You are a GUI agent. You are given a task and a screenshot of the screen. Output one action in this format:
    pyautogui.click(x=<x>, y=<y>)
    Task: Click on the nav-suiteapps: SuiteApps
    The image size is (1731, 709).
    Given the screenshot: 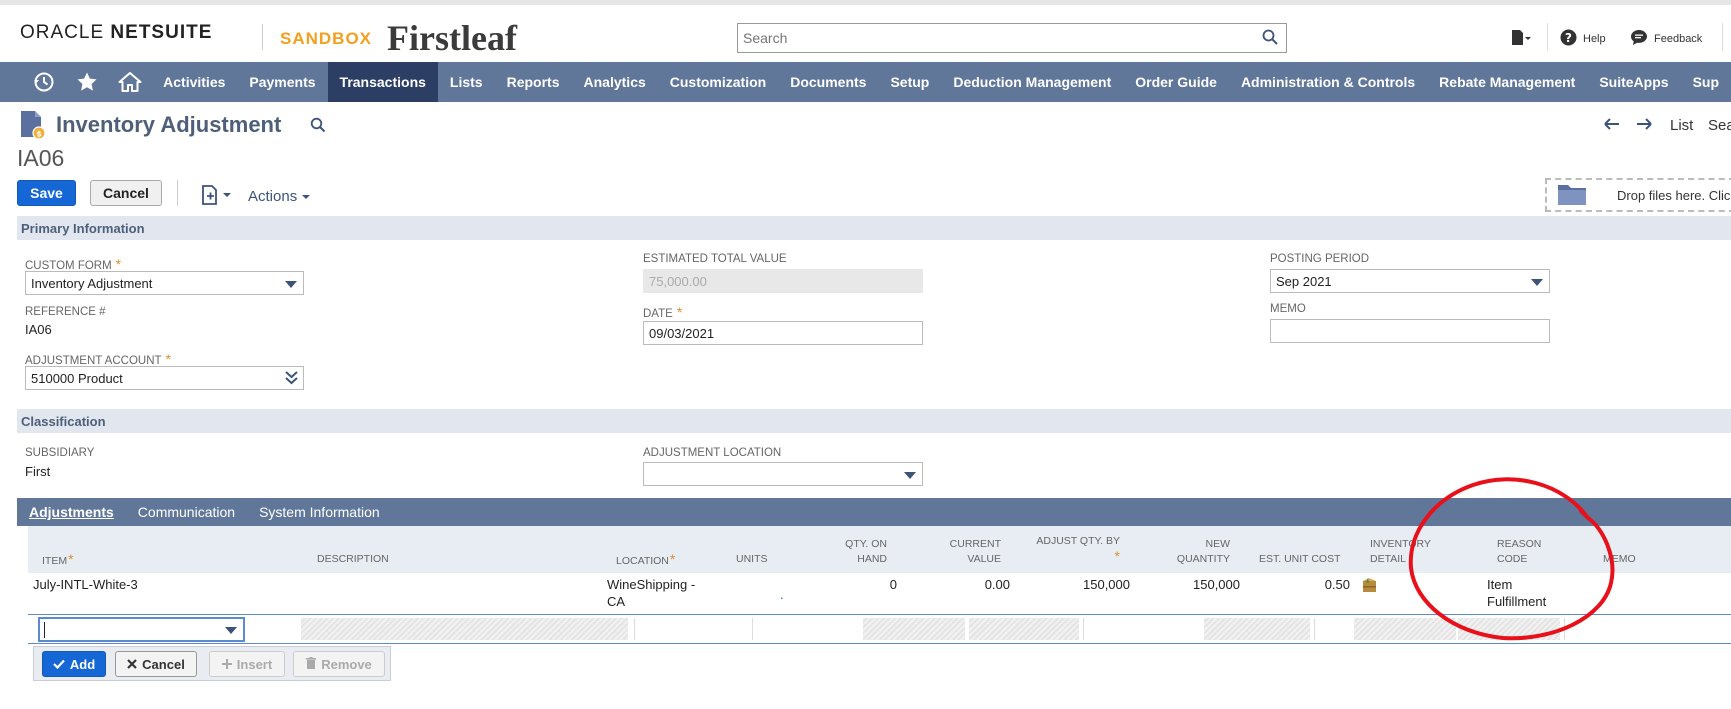 What is the action you would take?
    pyautogui.click(x=1633, y=82)
    